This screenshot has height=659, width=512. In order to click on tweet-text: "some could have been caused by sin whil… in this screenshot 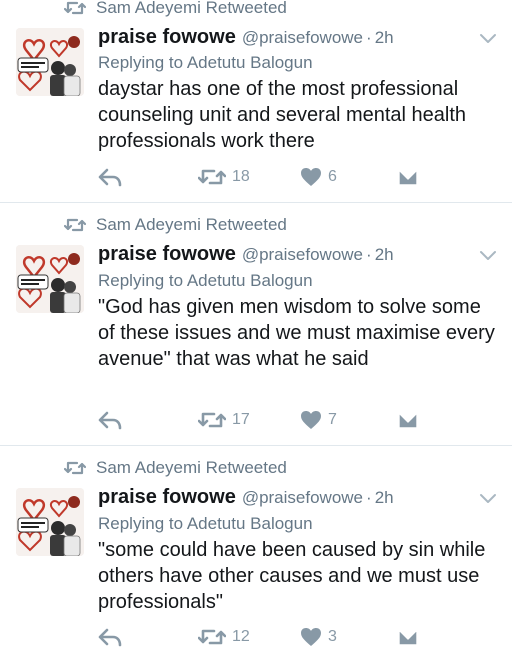, I will do `click(292, 576)`.